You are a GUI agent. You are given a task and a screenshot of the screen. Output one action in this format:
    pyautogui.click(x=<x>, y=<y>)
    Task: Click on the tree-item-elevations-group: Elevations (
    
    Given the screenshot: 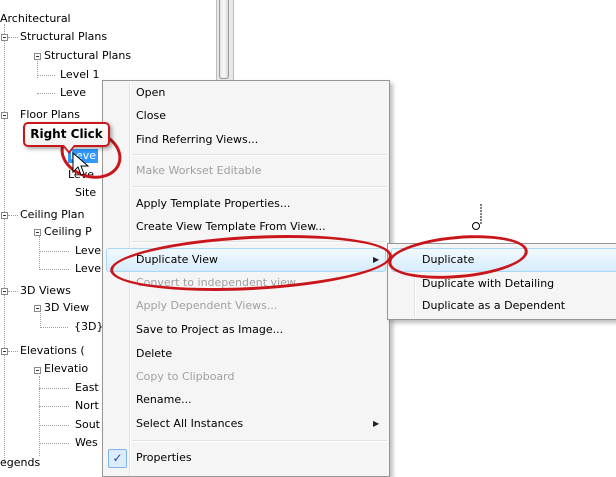 What is the action you would take?
    pyautogui.click(x=52, y=351)
    